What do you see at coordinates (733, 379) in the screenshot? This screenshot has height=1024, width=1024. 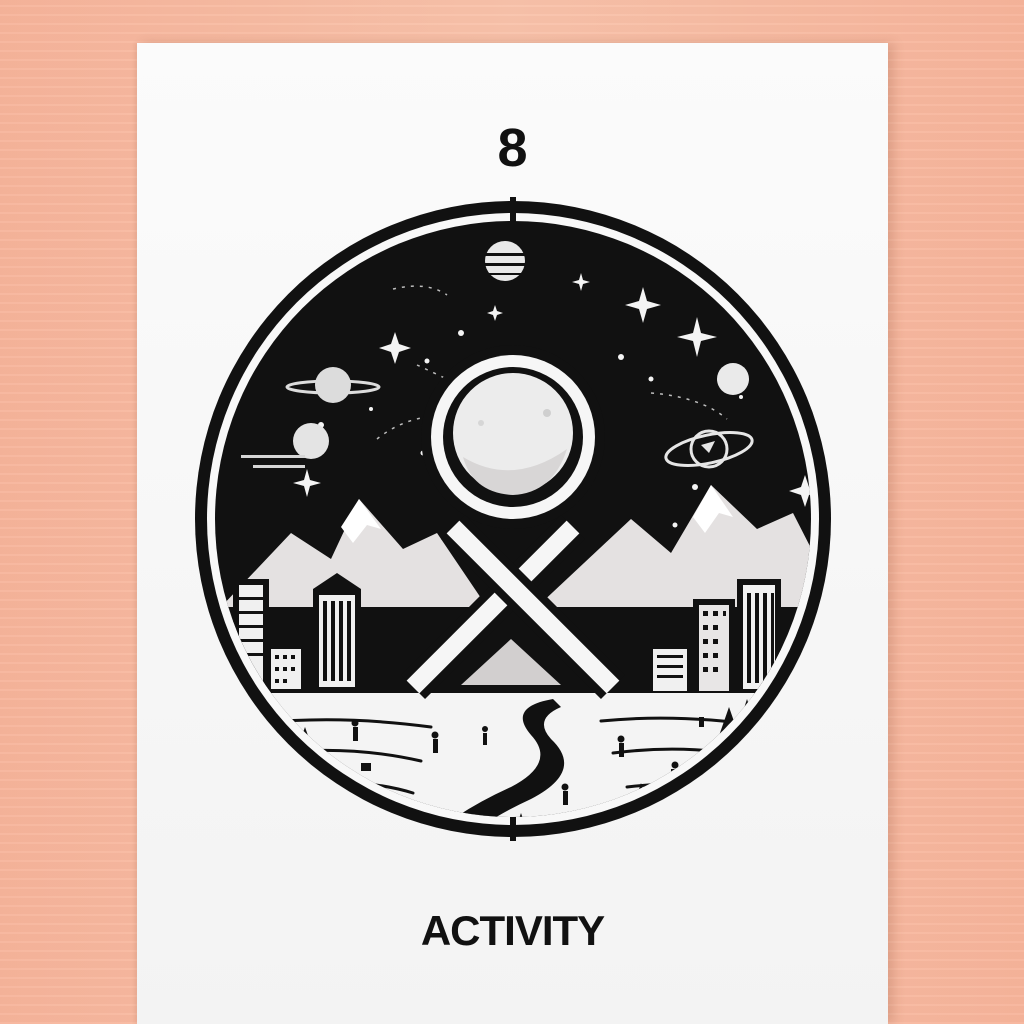 I see `small-planet-right` at bounding box center [733, 379].